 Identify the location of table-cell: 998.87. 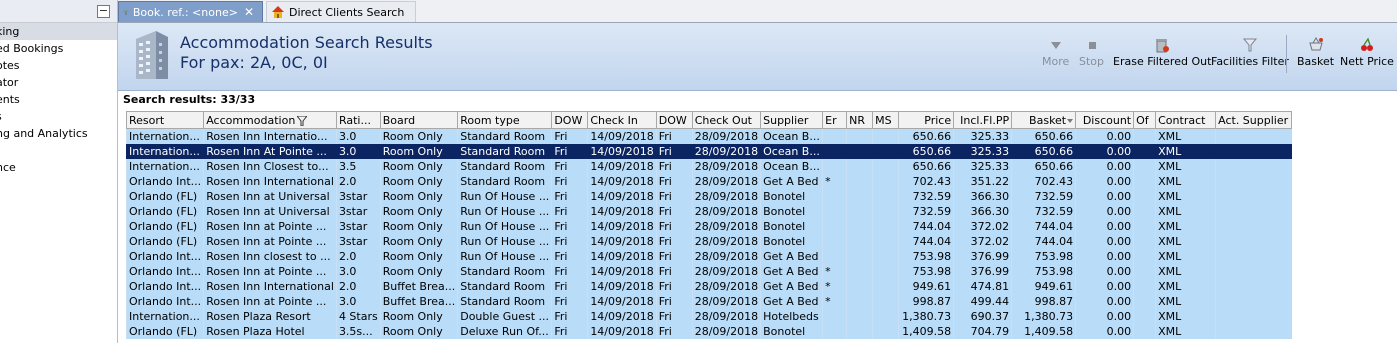
(1043, 301).